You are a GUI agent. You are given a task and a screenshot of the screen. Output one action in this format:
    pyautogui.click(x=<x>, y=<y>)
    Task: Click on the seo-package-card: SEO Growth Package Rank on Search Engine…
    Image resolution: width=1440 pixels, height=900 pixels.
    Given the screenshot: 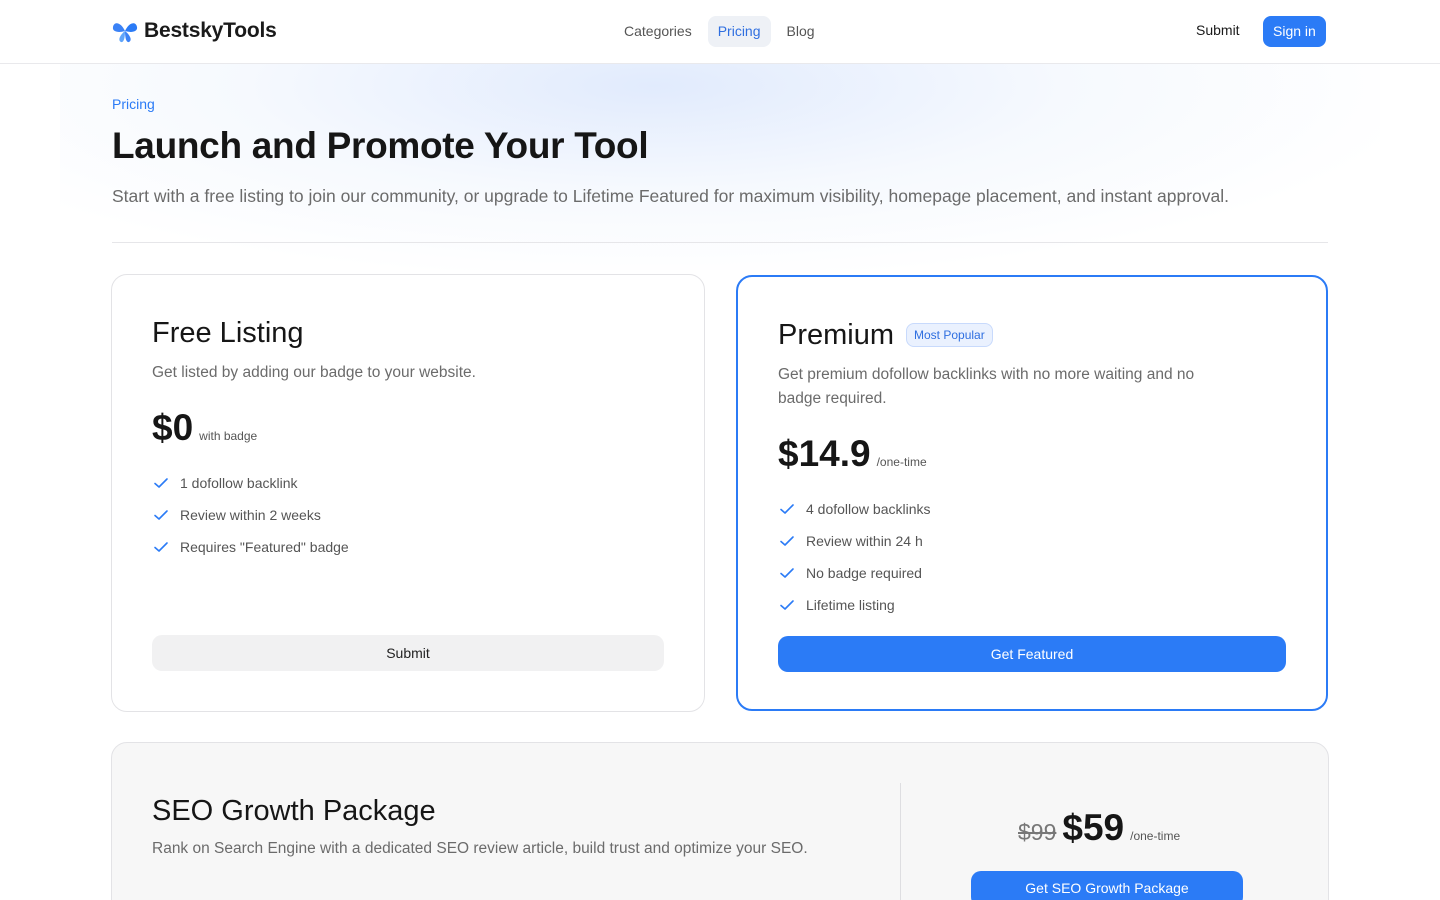 What is the action you would take?
    pyautogui.click(x=720, y=821)
    